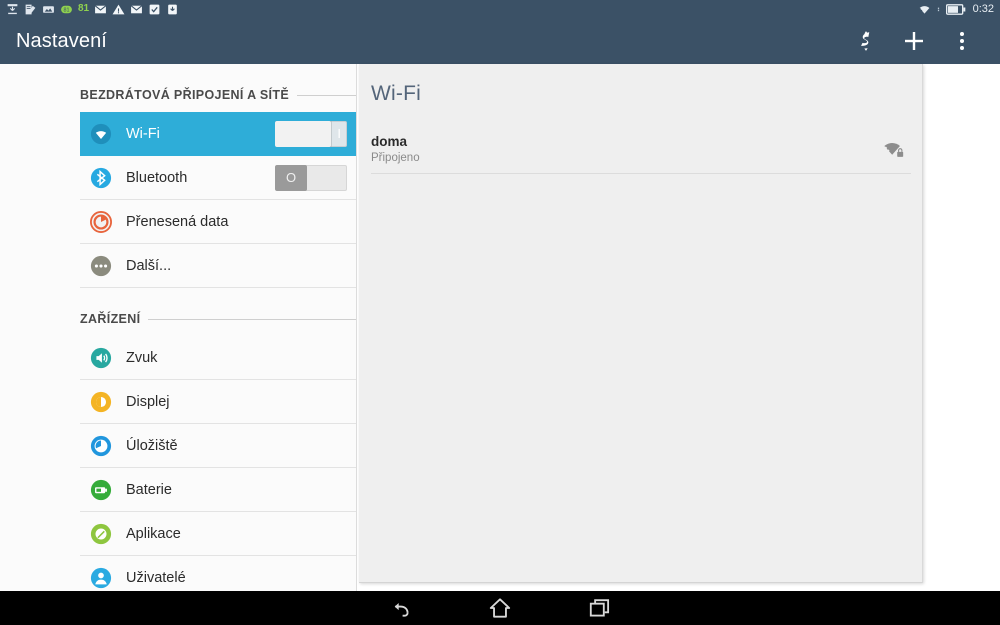 This screenshot has height=625, width=1000. I want to click on apps-circle-icon, so click(101, 533).